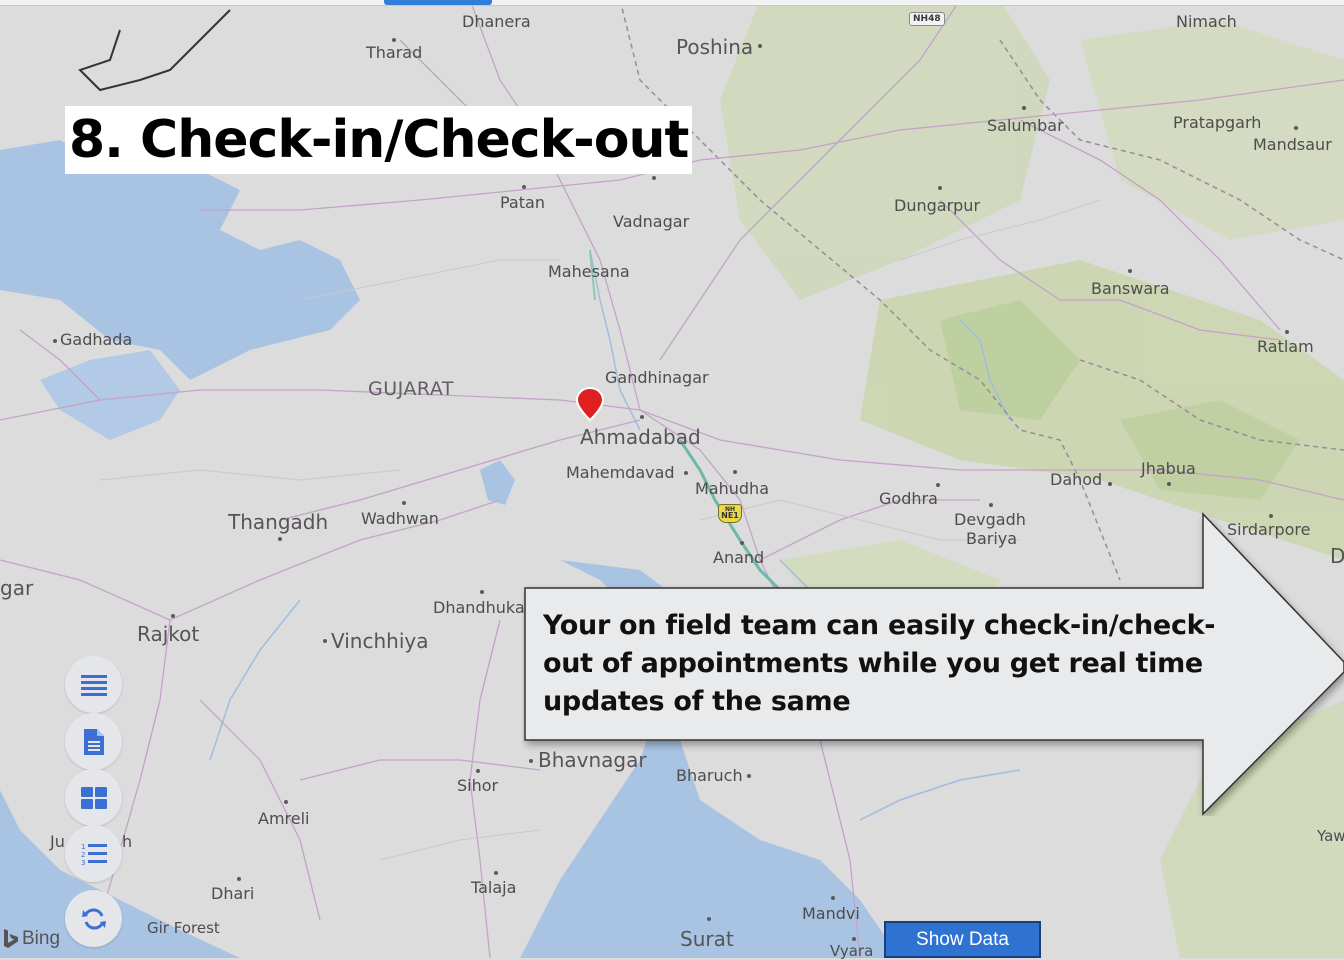 The image size is (1344, 960). I want to click on place-label-gandhinagar: Gandhinagar, so click(657, 377).